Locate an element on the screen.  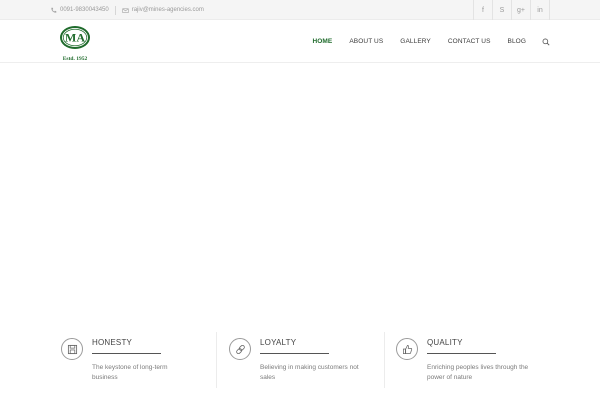
thumbs-up-icon is located at coordinates (407, 349).